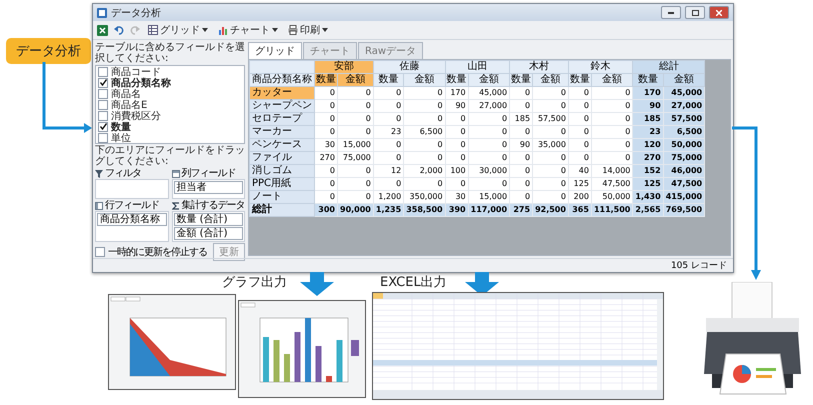  Describe the element at coordinates (208, 219) in the screenshot. I see `field-chip: 数量 (合計)` at that location.